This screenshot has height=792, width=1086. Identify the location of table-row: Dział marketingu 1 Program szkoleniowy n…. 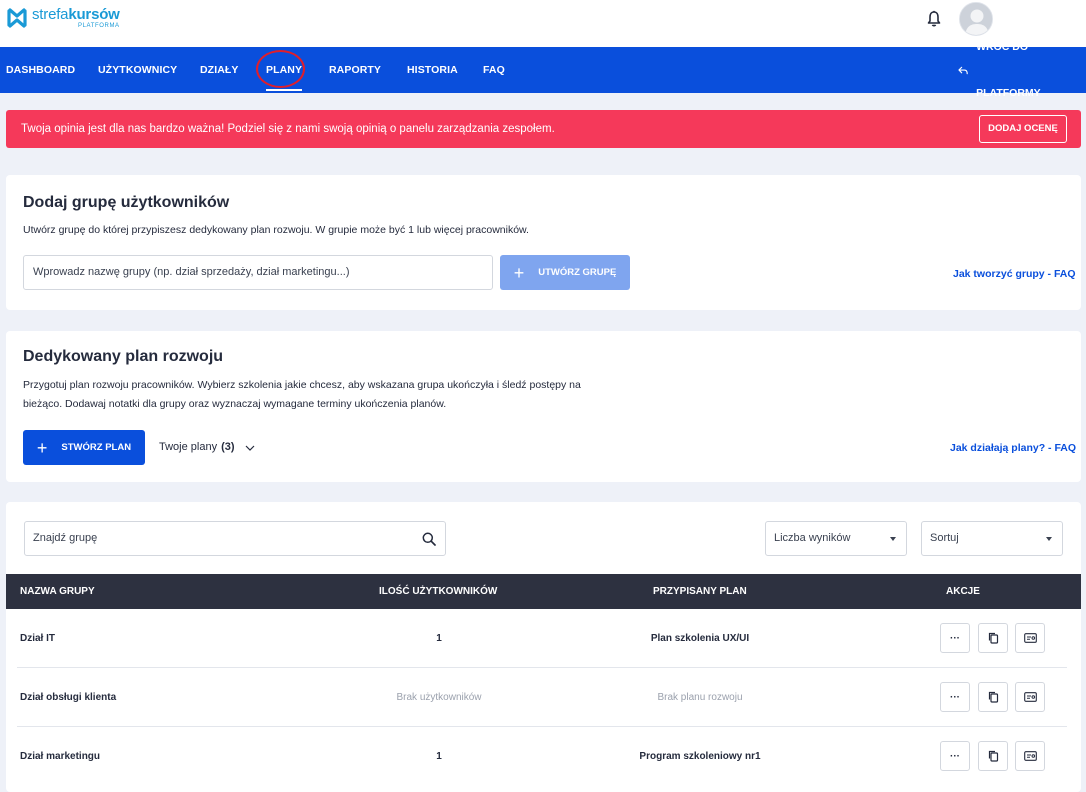
(543, 756).